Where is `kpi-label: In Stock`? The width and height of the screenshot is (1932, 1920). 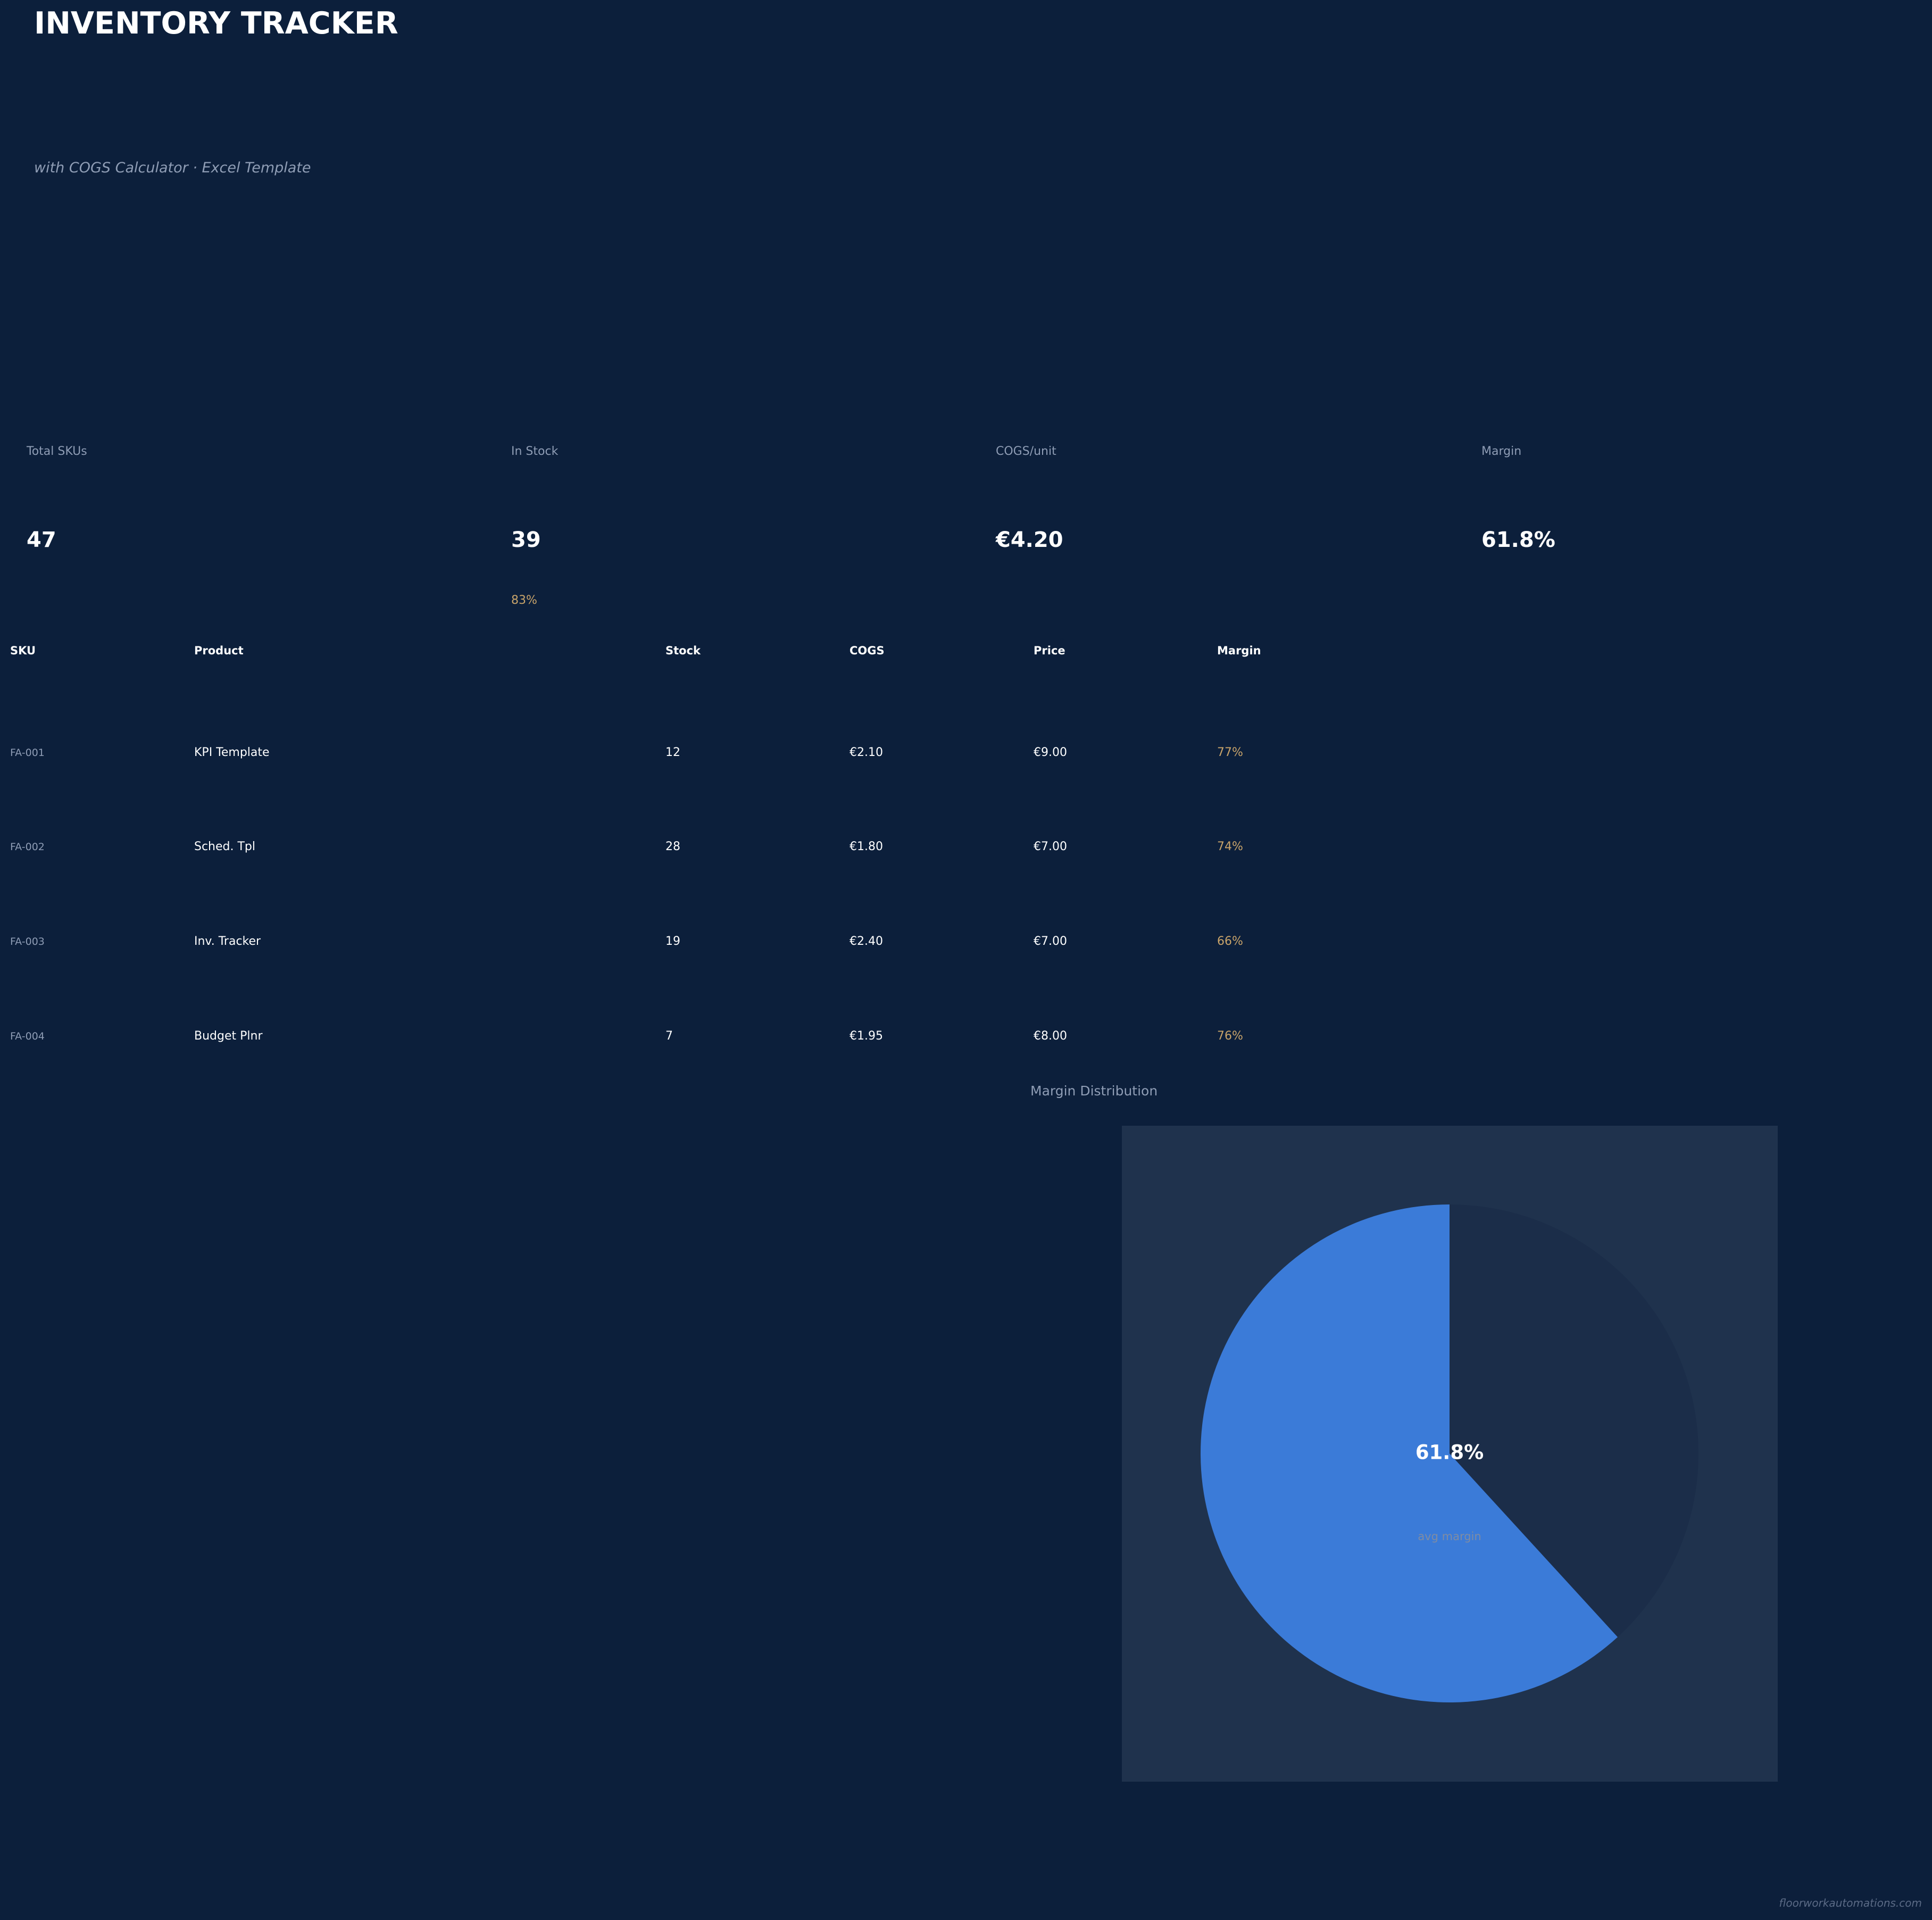
kpi-label: In Stock is located at coordinates (535, 451).